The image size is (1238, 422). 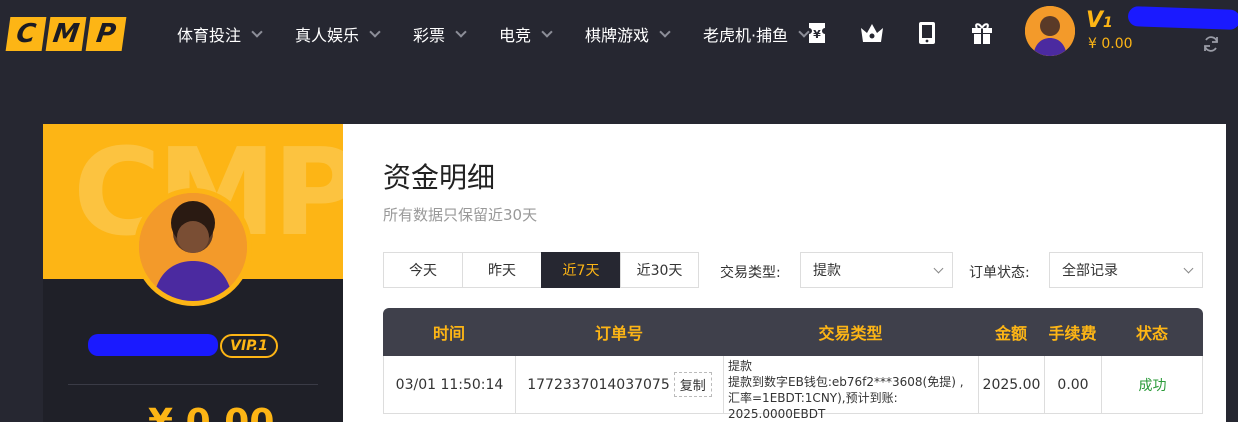 I want to click on nav-item-card-games: 棋牌游戏, so click(x=628, y=34).